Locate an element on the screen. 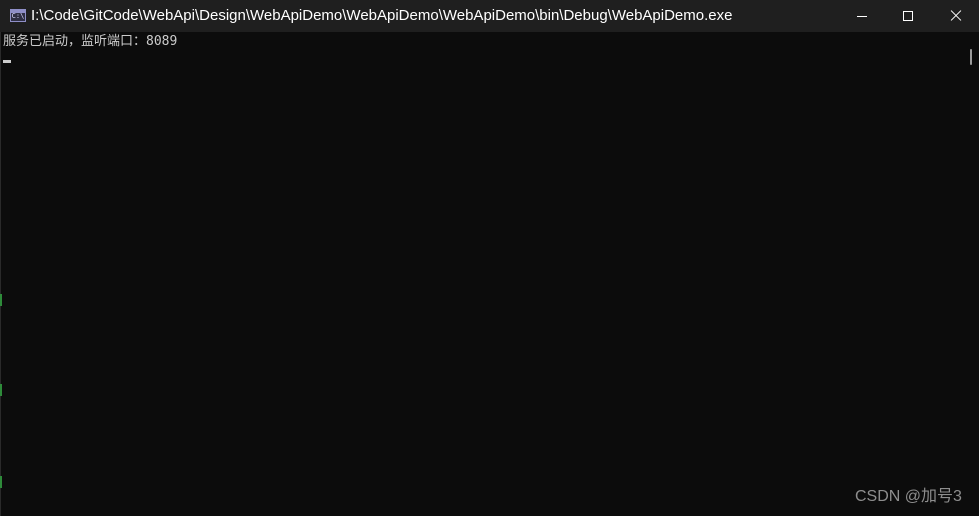 The width and height of the screenshot is (979, 516). window-left-border is located at coordinates (1, 274).